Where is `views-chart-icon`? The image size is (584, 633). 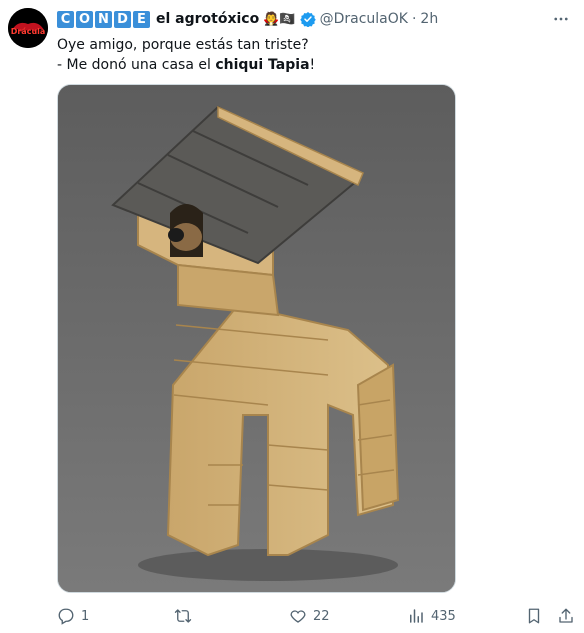 views-chart-icon is located at coordinates (416, 616).